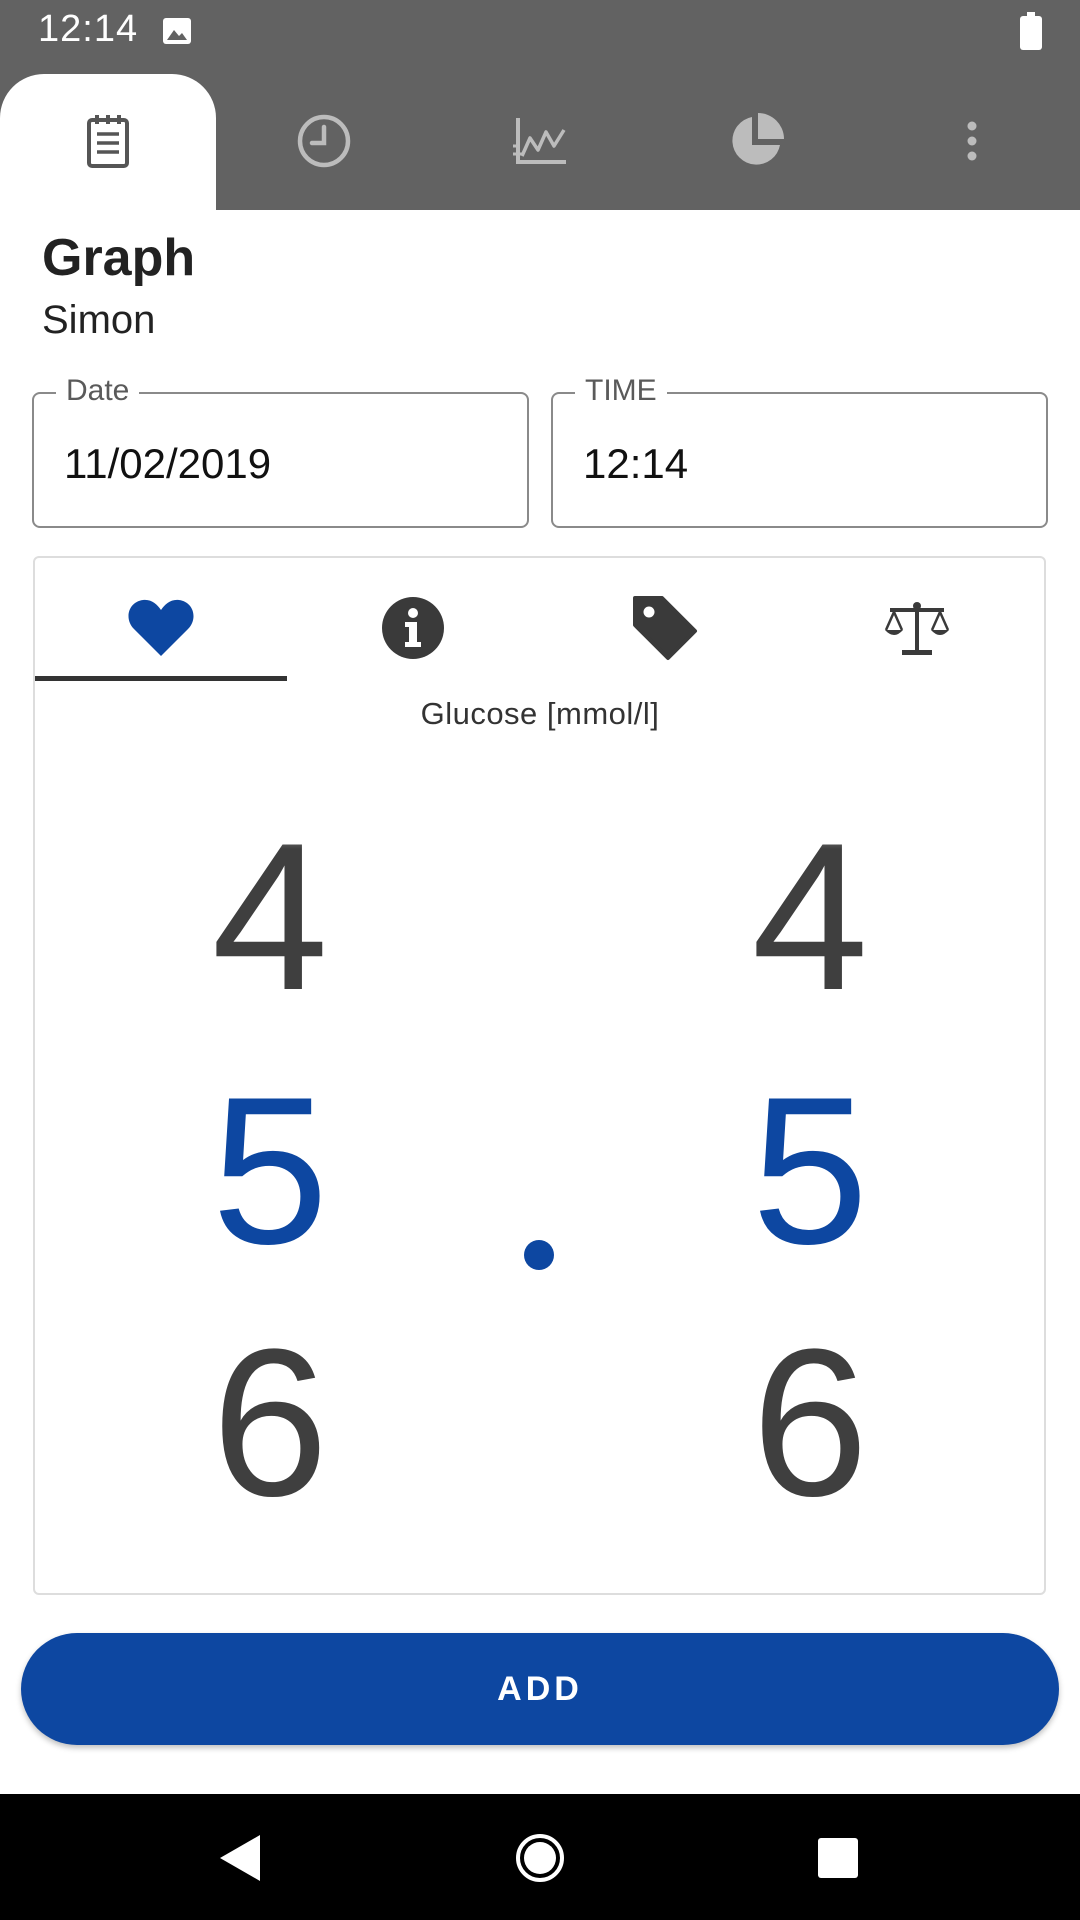 This screenshot has width=1080, height=1920. Describe the element at coordinates (119, 258) in the screenshot. I see `page-title: Graph` at that location.